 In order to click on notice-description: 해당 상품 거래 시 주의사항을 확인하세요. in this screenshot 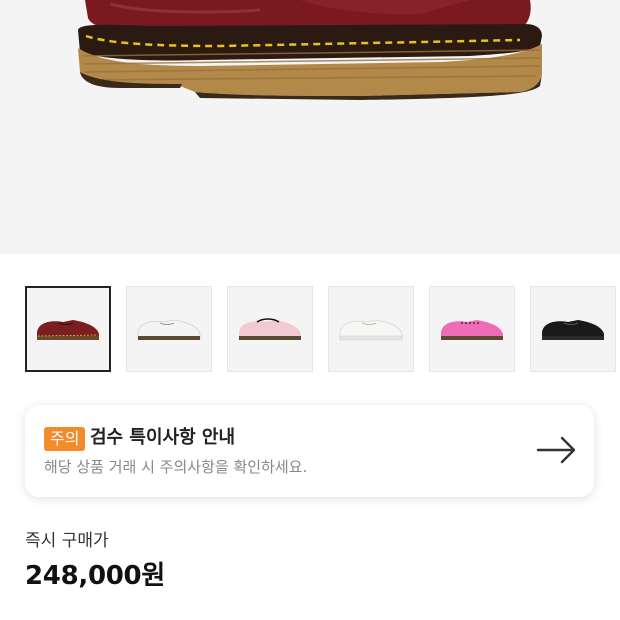, I will do `click(176, 467)`.